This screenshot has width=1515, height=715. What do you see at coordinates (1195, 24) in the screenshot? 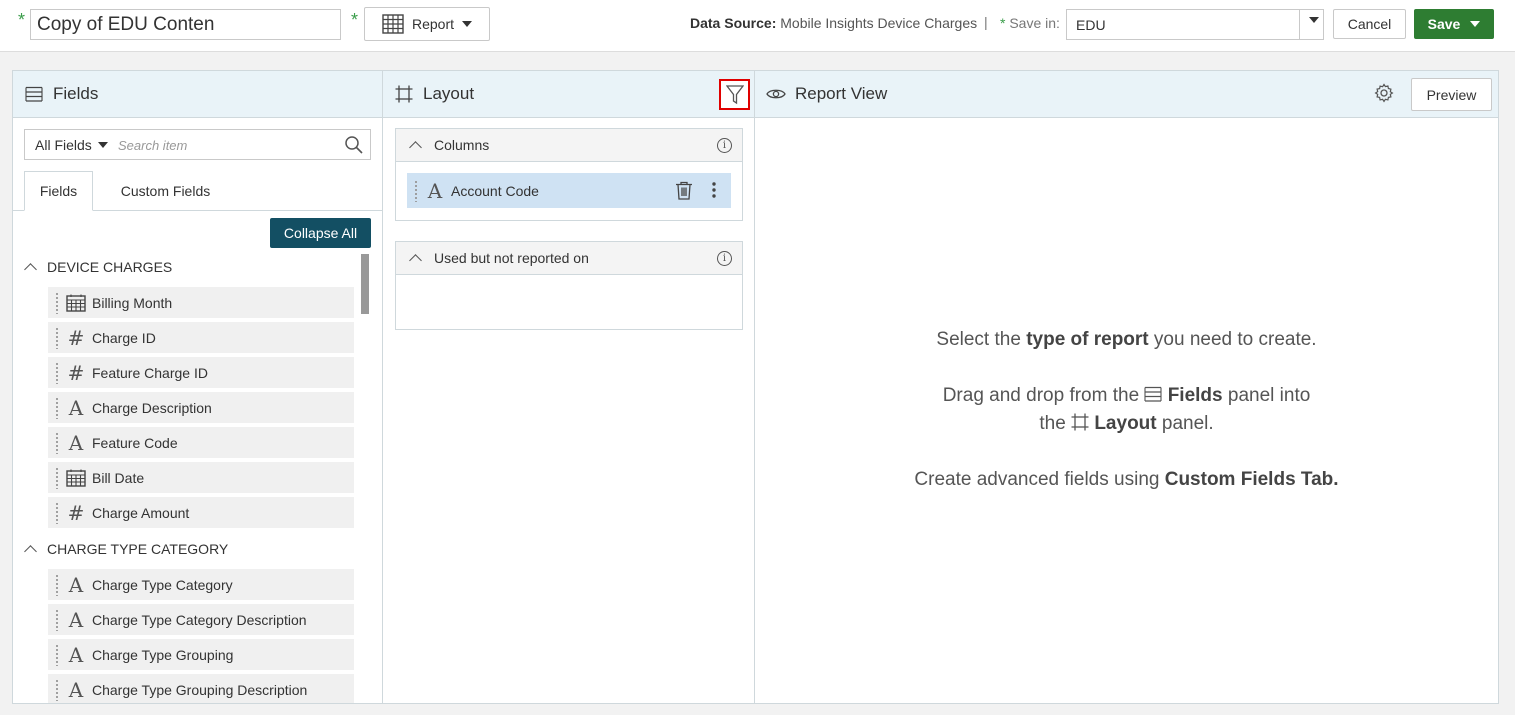
I see `save-in-select: EDU` at bounding box center [1195, 24].